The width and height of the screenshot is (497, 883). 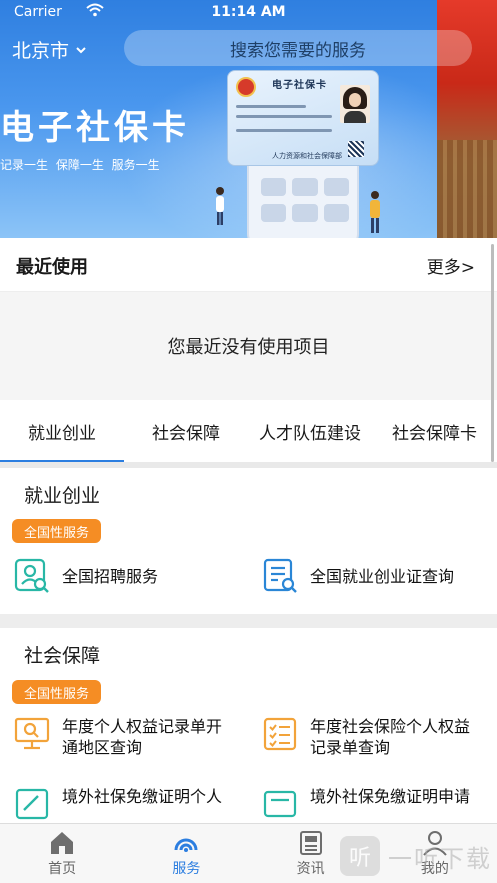 I want to click on section-divider, so click(x=248, y=621).